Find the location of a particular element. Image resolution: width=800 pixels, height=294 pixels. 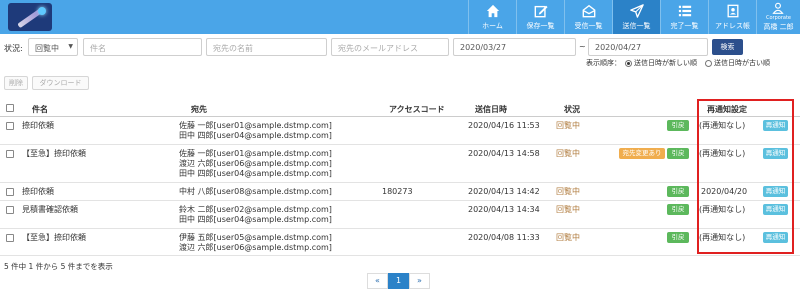

row-recipient: 鈴木 二郎[user02@sample.dstmp.com] is located at coordinates (255, 209).